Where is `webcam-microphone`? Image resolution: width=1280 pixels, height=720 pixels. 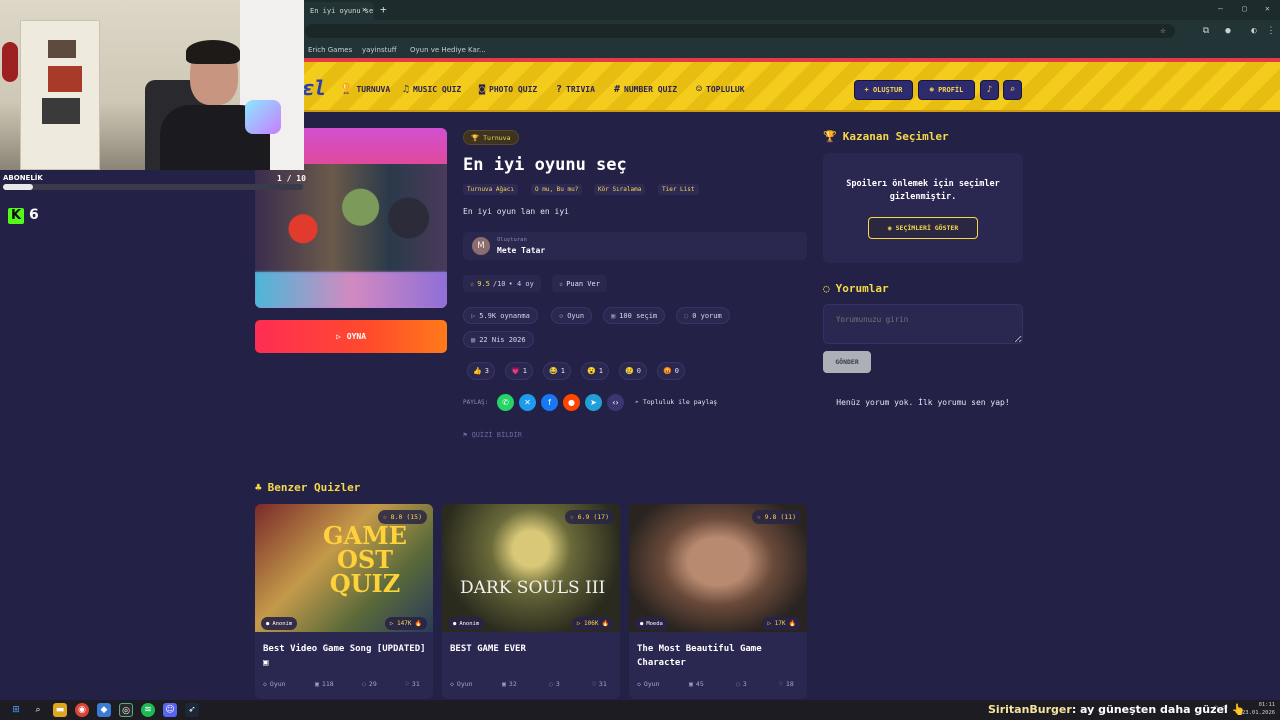 webcam-microphone is located at coordinates (263, 117).